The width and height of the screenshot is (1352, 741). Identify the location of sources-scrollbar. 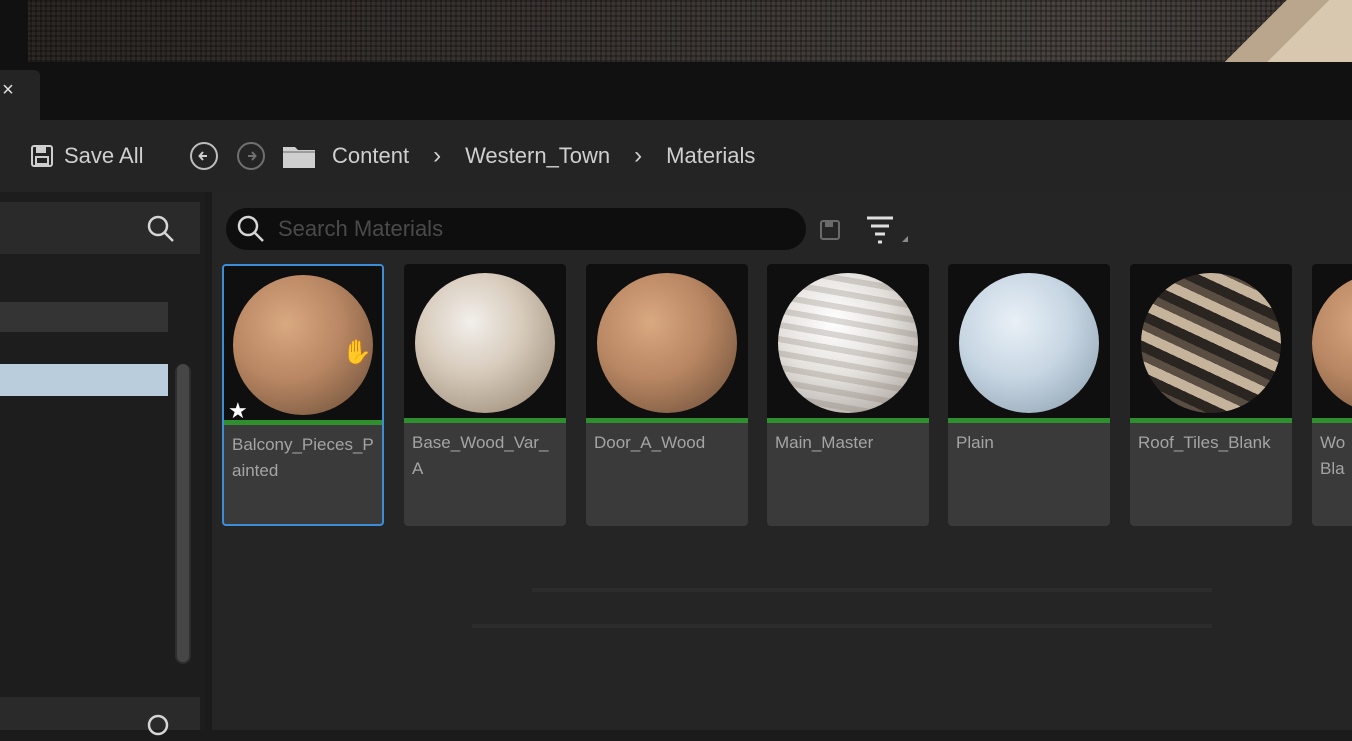
(183, 514).